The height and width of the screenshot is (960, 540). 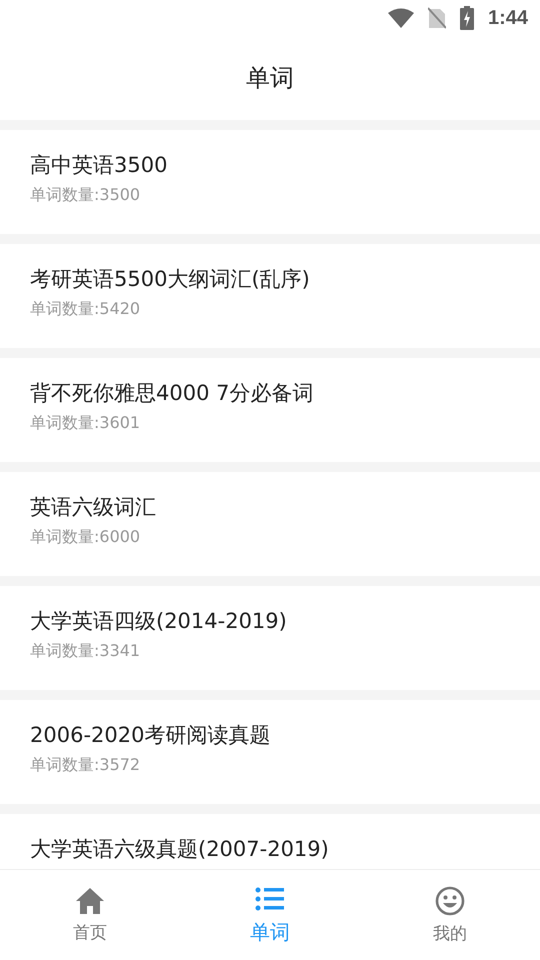 I want to click on status-time: 1:44, so click(x=508, y=18).